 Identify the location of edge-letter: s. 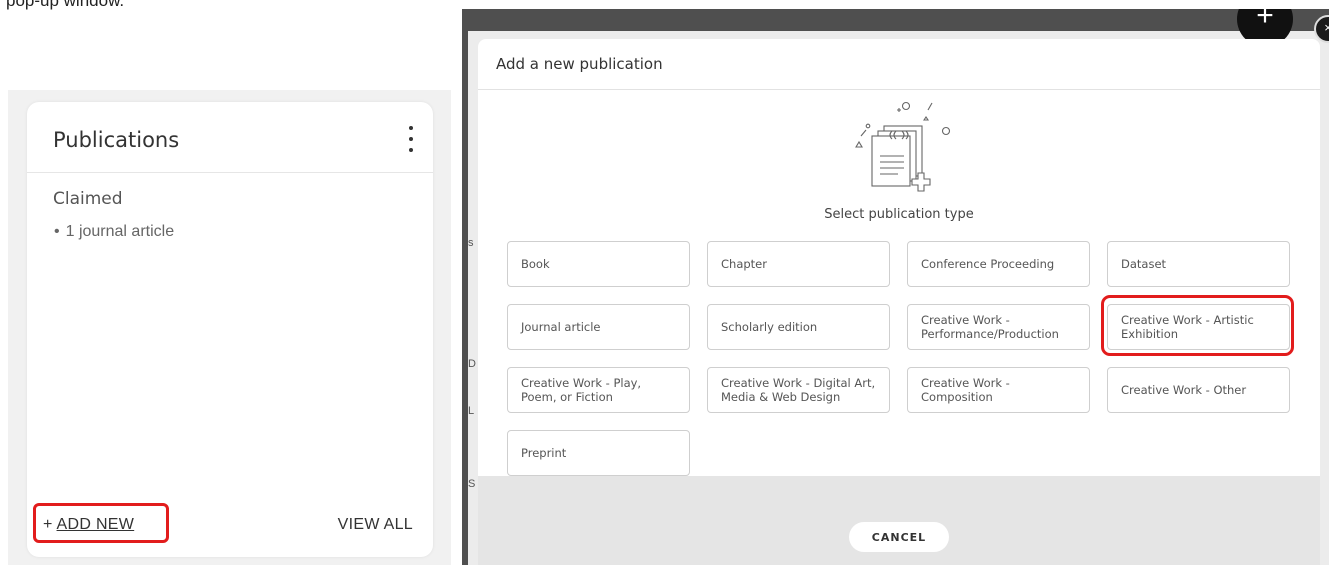
(471, 243).